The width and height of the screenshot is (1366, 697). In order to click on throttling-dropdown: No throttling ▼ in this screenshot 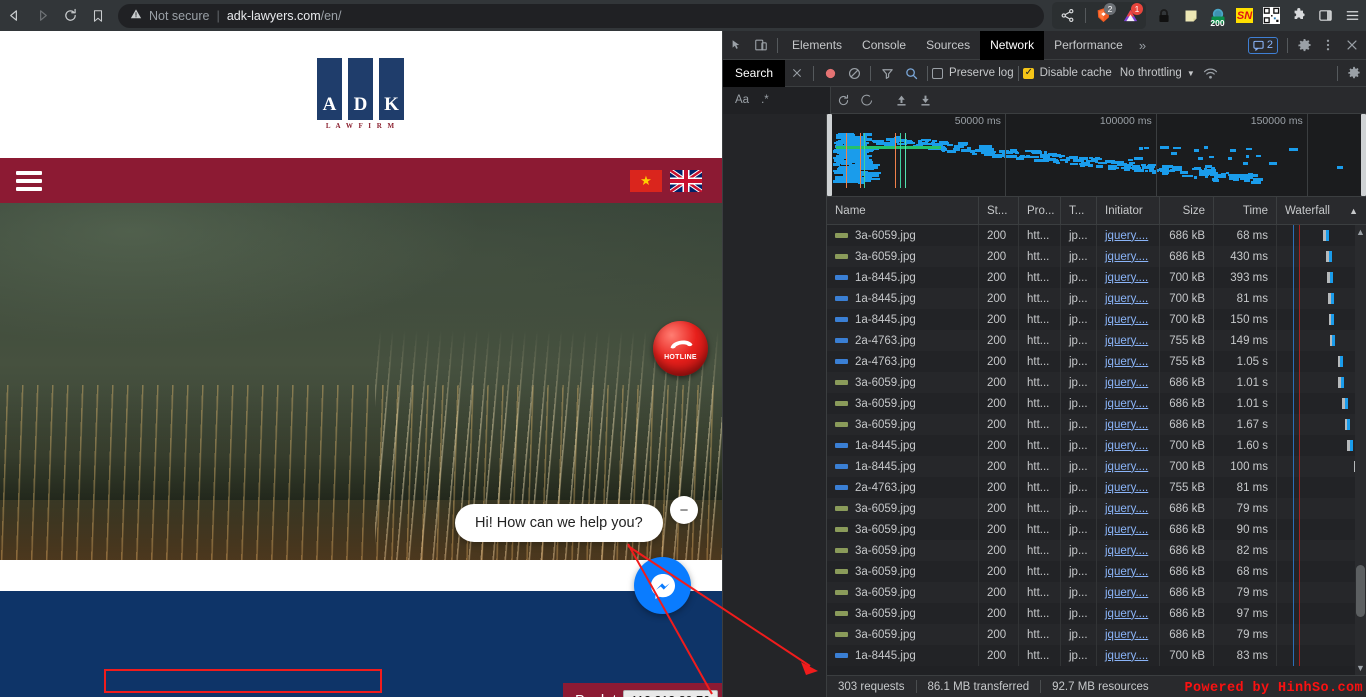, I will do `click(1157, 73)`.